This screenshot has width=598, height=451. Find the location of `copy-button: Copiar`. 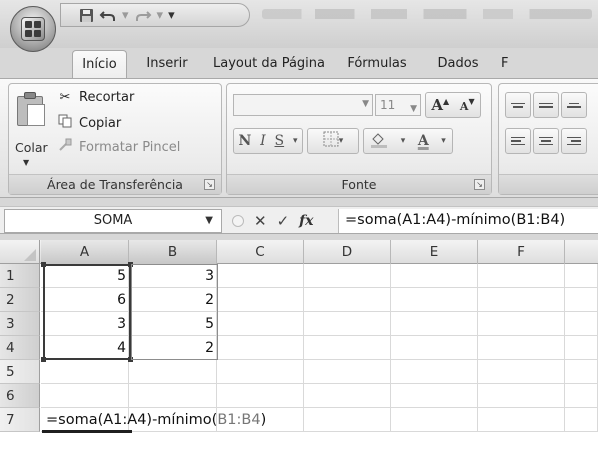

copy-button: Copiar is located at coordinates (89, 123).